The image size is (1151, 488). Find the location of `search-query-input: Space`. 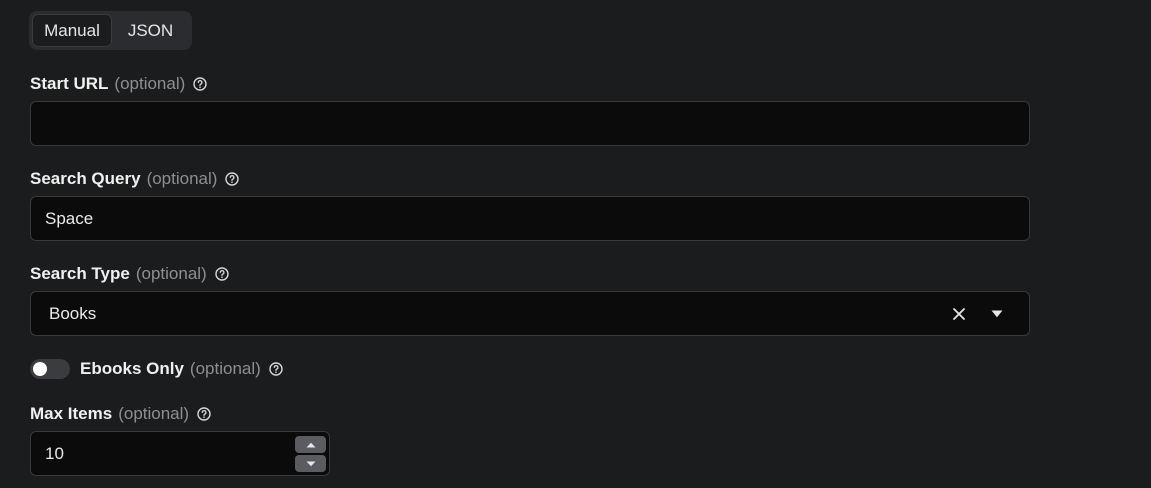

search-query-input: Space is located at coordinates (530, 218).